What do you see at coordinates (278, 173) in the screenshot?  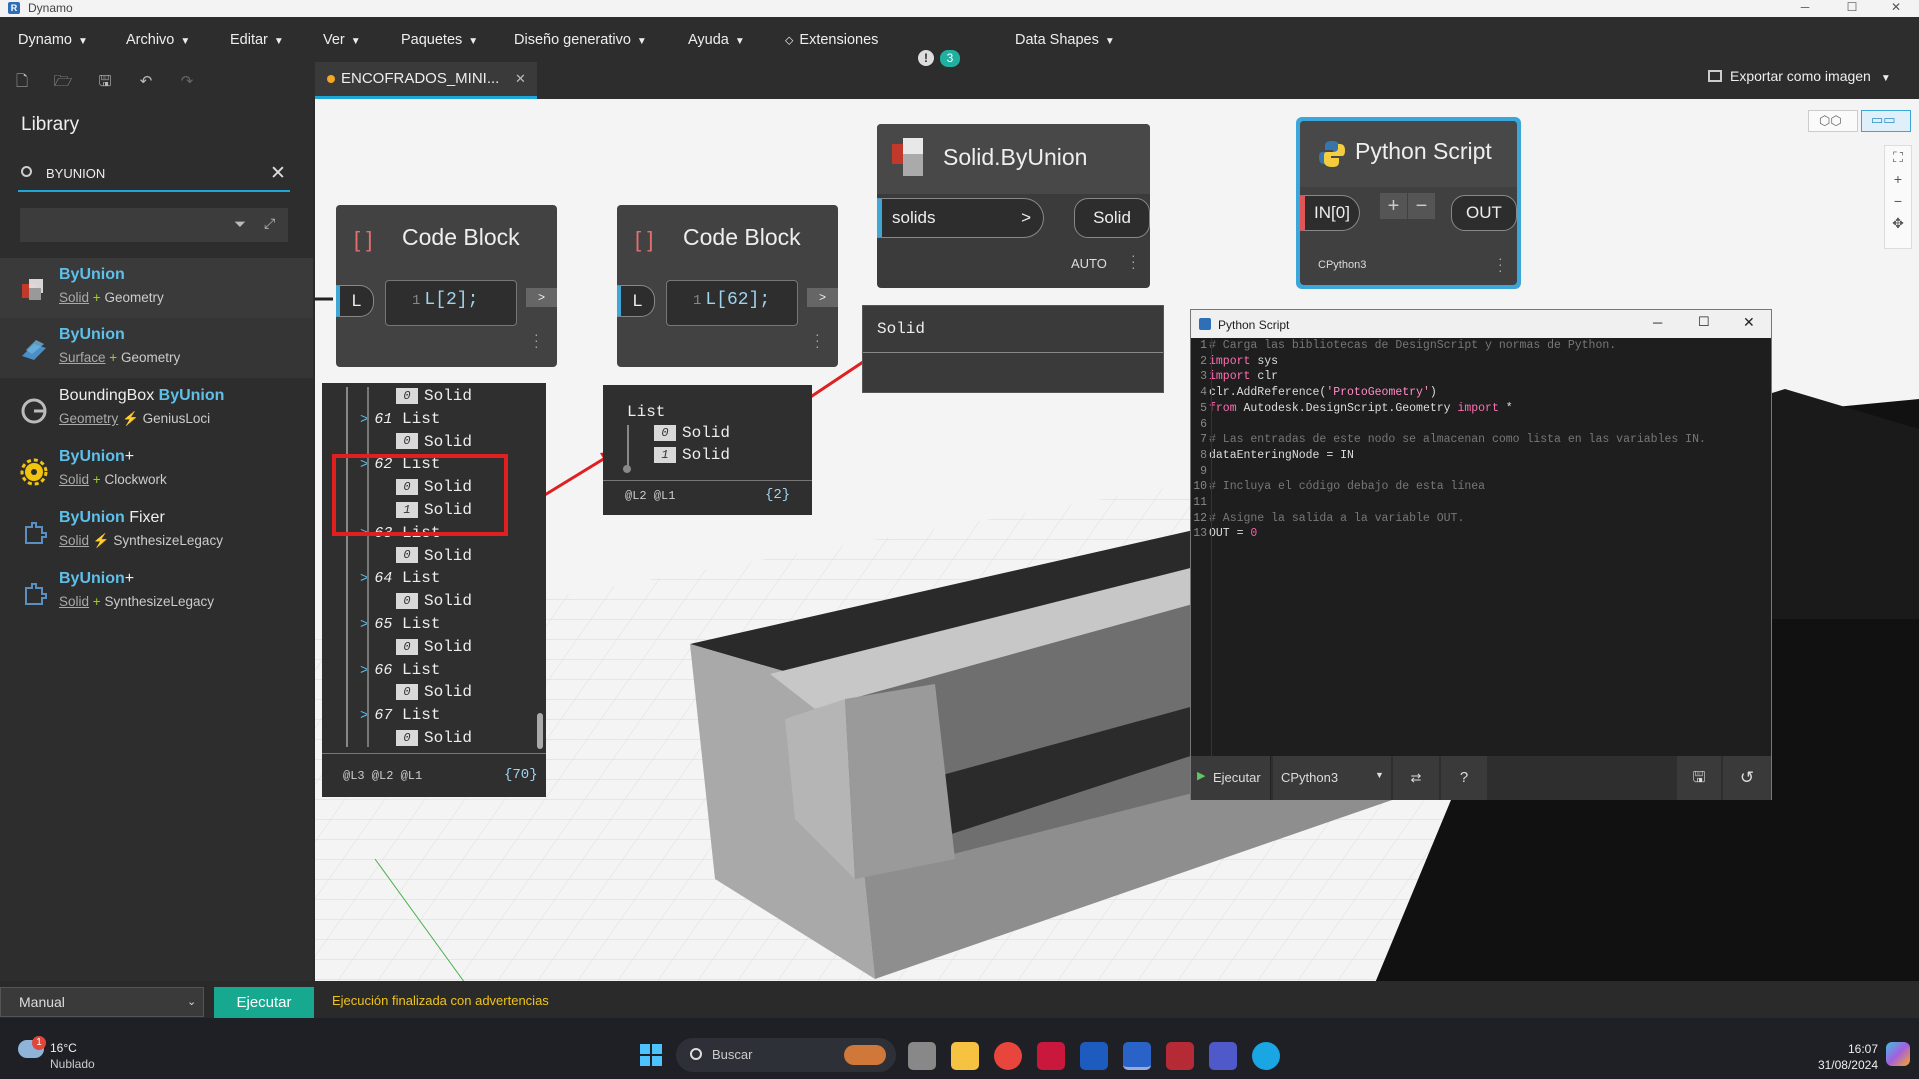 I see `clear-search-icon: ✕` at bounding box center [278, 173].